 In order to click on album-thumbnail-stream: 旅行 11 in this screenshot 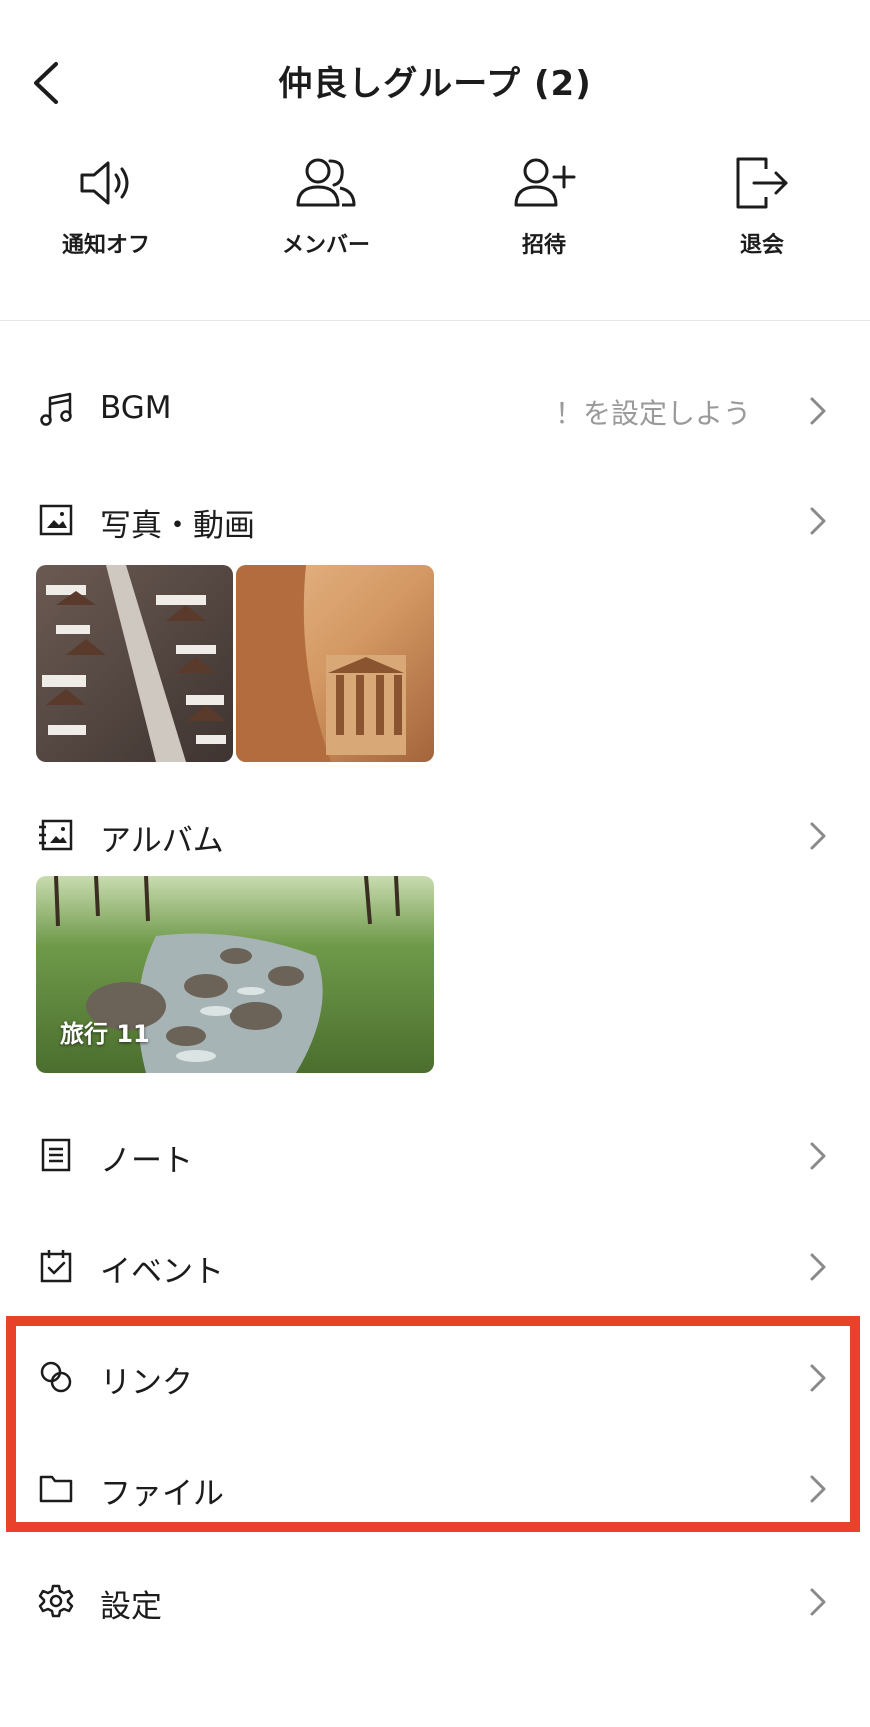, I will do `click(235, 974)`.